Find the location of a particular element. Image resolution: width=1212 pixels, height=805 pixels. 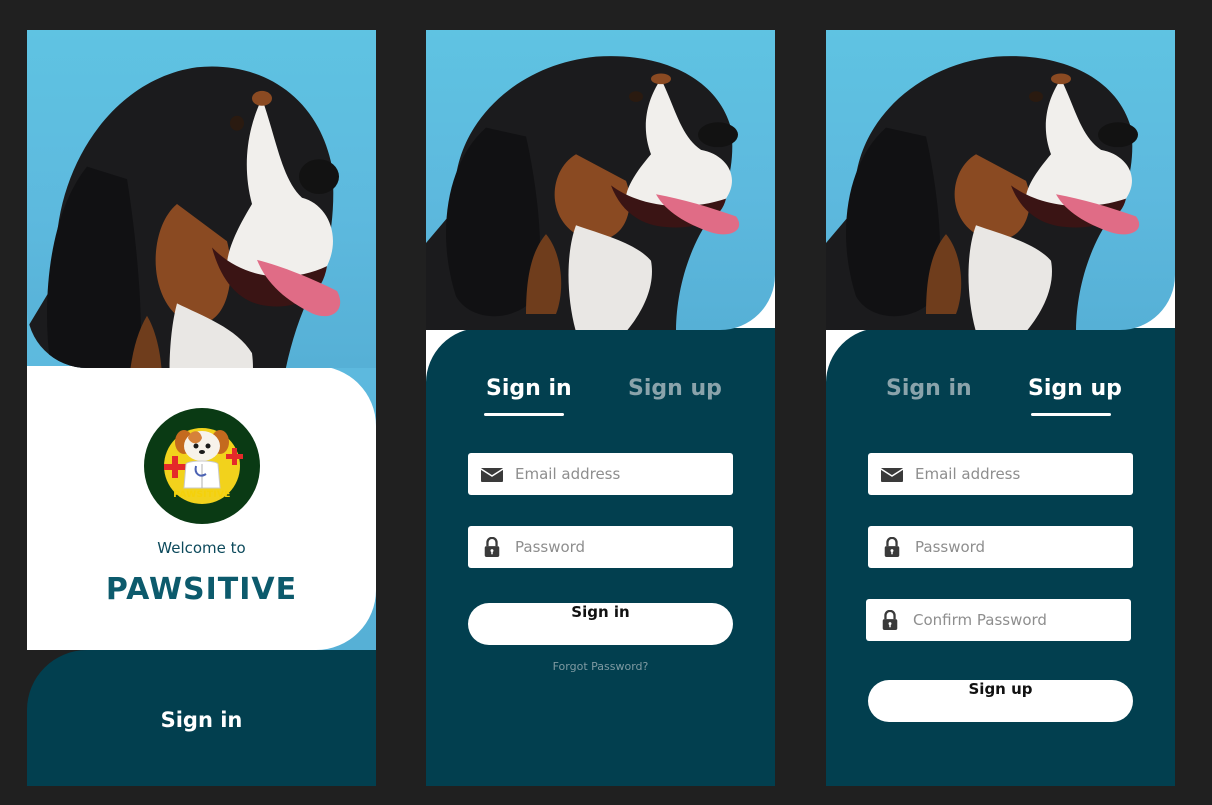

logo-text: PAWSITIVE is located at coordinates (202, 495).